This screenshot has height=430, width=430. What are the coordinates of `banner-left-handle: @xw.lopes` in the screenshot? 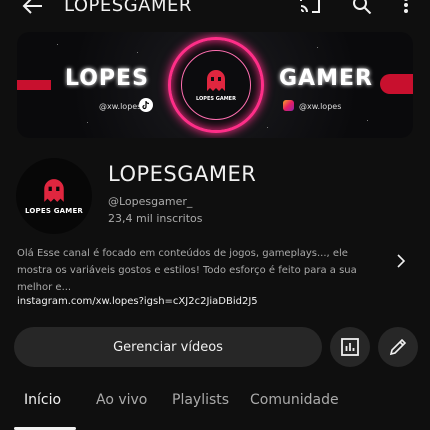 It's located at (120, 106).